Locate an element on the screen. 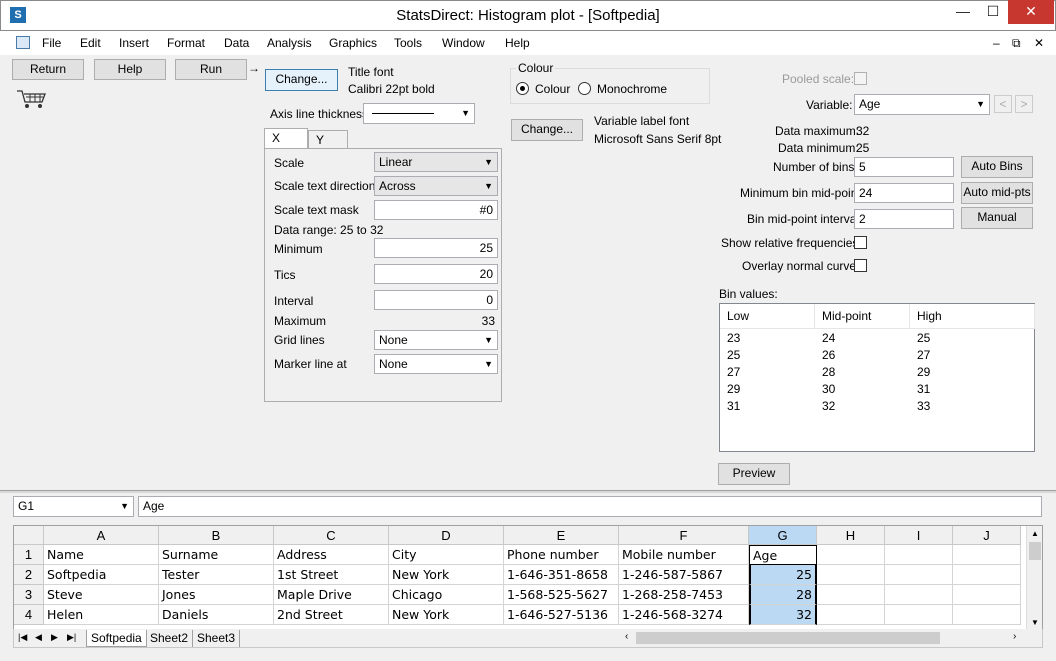 The height and width of the screenshot is (661, 1056). menu-analysis: Analysis is located at coordinates (289, 43).